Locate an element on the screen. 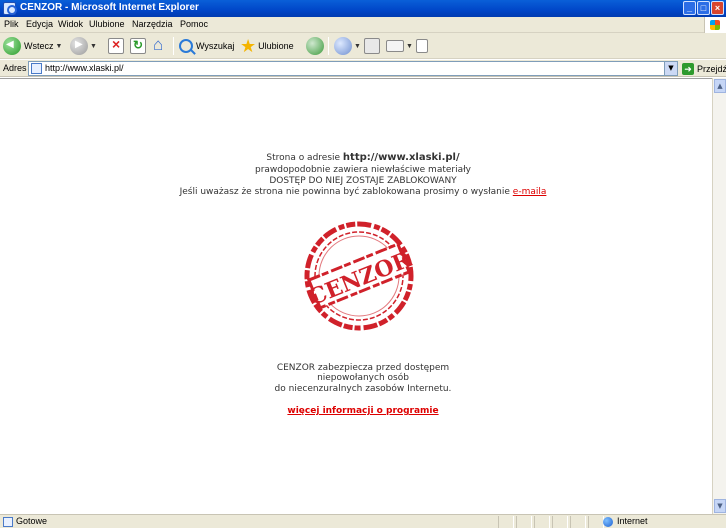  address-dropdown-icon: ▼ is located at coordinates (670, 68).